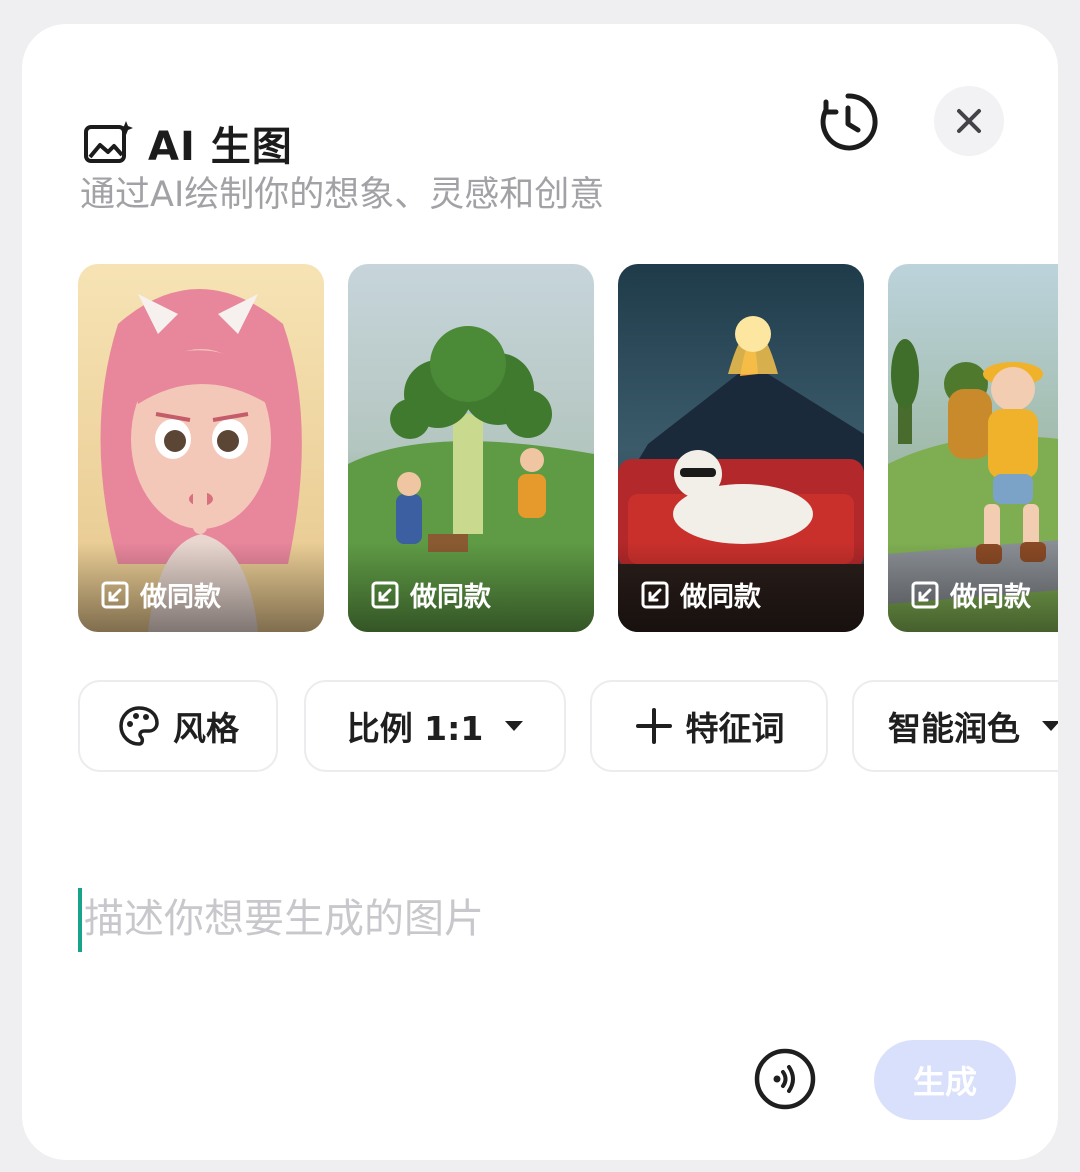 The height and width of the screenshot is (1172, 1080). Describe the element at coordinates (201, 448) in the screenshot. I see `template-card-pink-hair-girl: 做同款` at that location.